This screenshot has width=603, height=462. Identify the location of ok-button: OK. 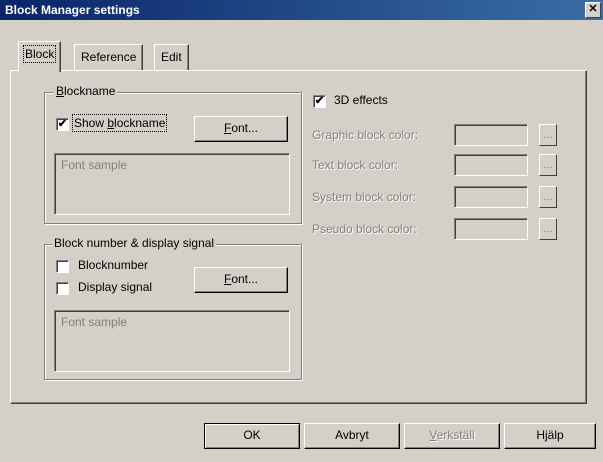
(252, 436).